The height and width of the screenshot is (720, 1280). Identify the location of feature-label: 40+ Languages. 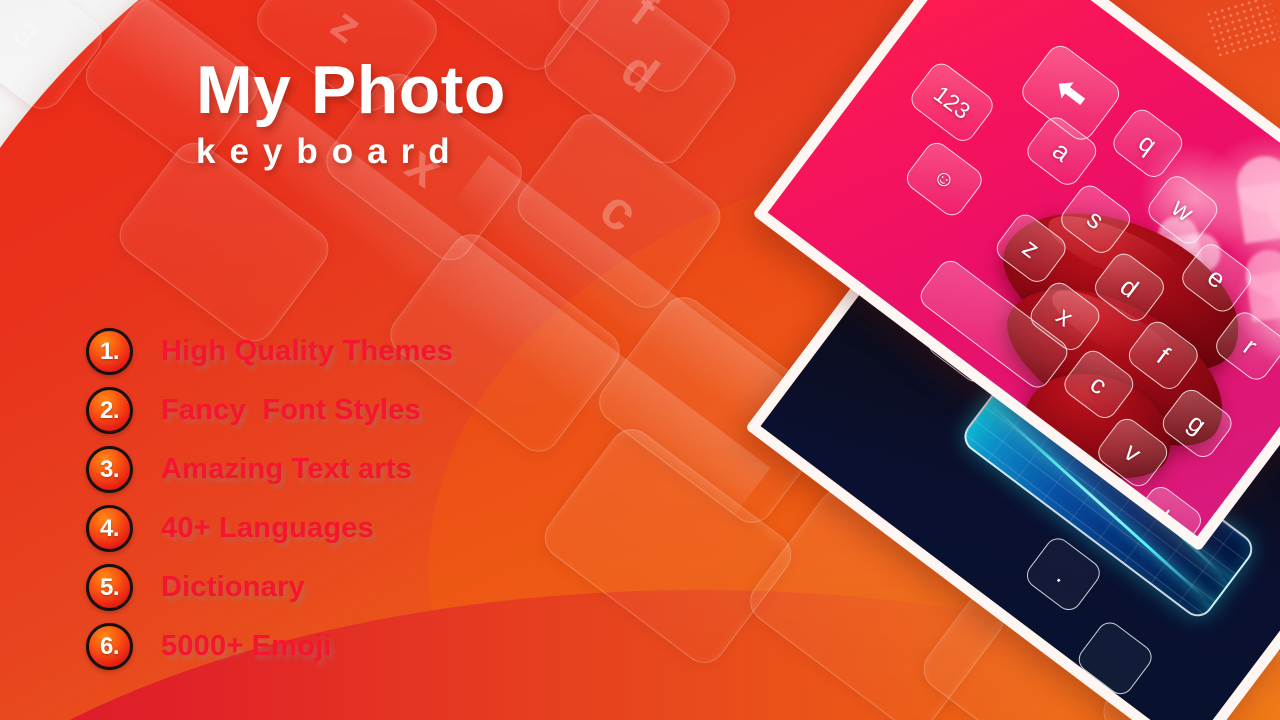
(267, 528).